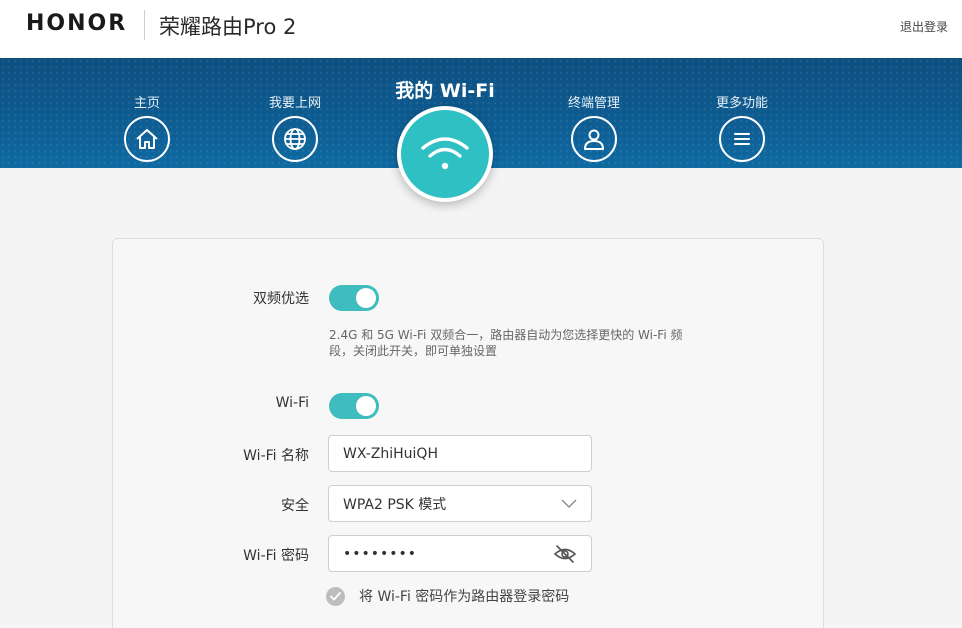  I want to click on use-as-admin-label: 将 Wi-Fi 密码作为路由器登录密码, so click(464, 597).